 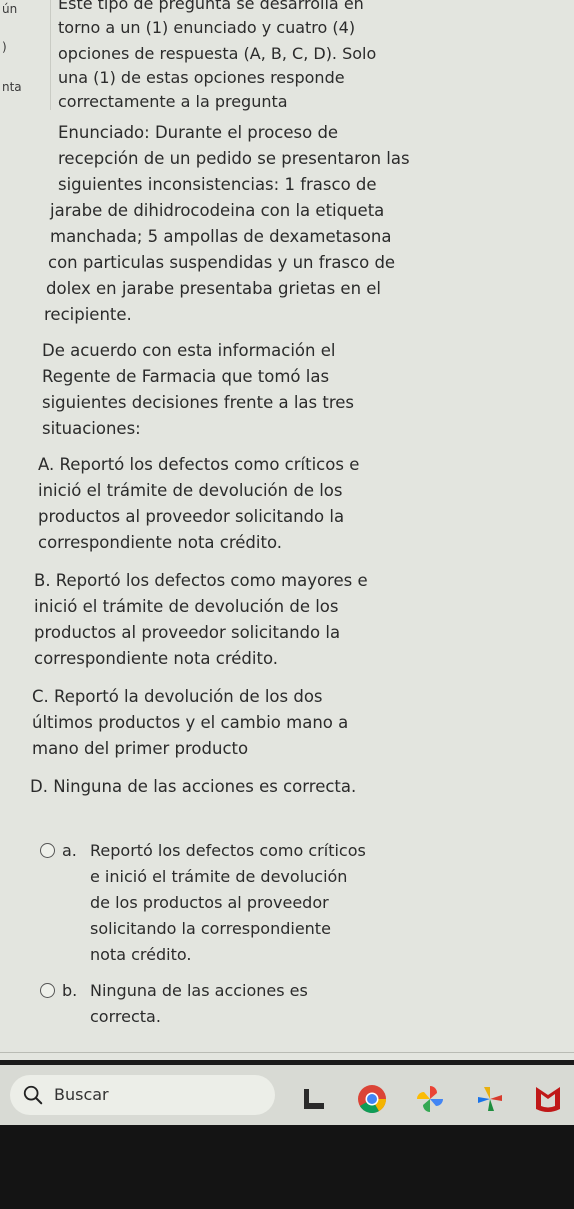 I want to click on text-line: últimos productos y el cambio mano a, so click(x=190, y=722).